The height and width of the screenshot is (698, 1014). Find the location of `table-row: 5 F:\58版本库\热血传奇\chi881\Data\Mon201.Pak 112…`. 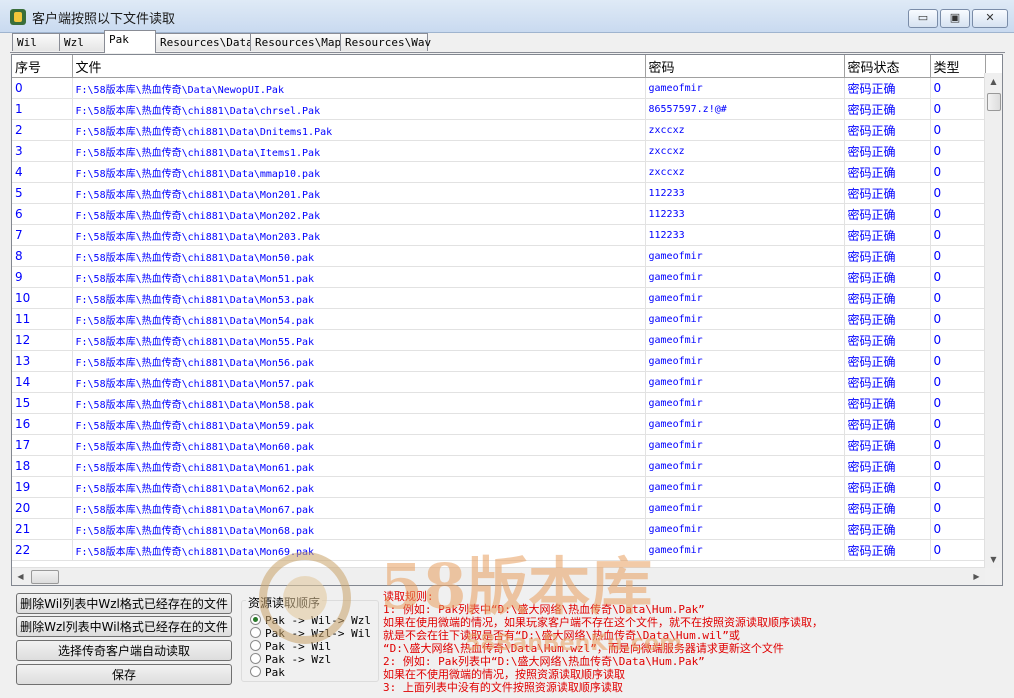

table-row: 5 F:\58版本库\热血传奇\chi881\Data\Mon201.Pak 112… is located at coordinates (499, 193).